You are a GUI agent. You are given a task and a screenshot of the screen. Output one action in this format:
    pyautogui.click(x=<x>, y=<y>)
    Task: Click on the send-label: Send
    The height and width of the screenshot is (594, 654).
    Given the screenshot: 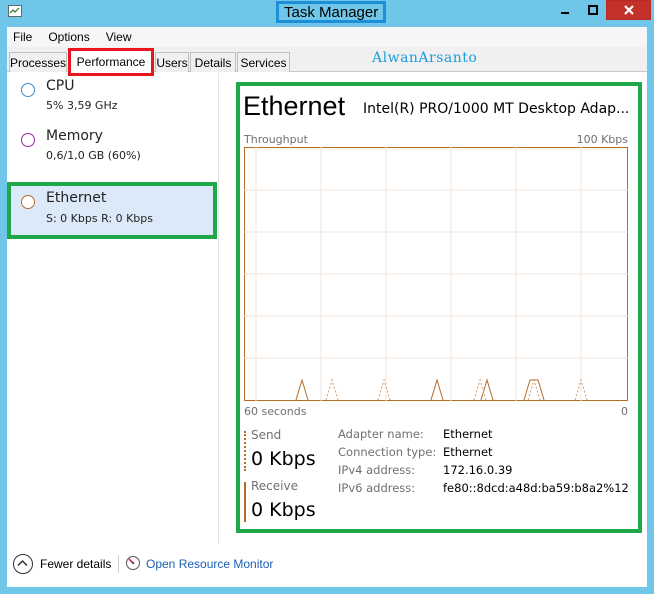 What is the action you would take?
    pyautogui.click(x=266, y=435)
    